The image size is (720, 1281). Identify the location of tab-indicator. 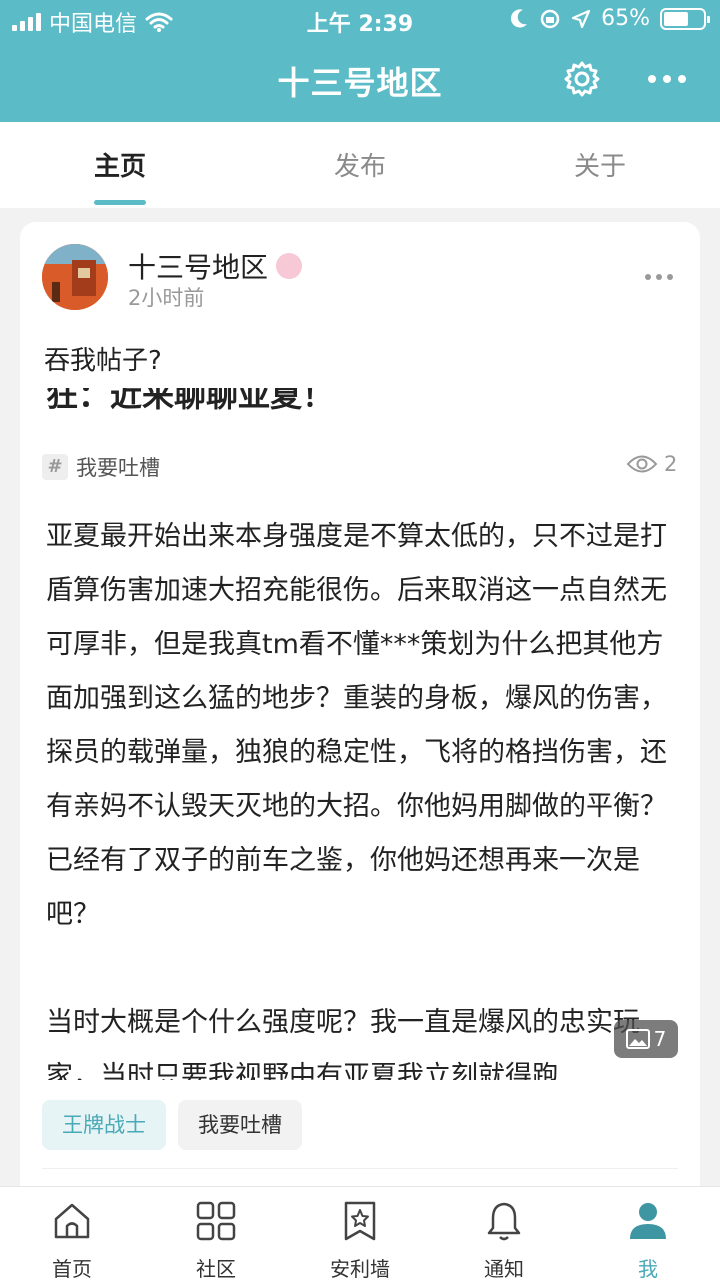
(120, 202).